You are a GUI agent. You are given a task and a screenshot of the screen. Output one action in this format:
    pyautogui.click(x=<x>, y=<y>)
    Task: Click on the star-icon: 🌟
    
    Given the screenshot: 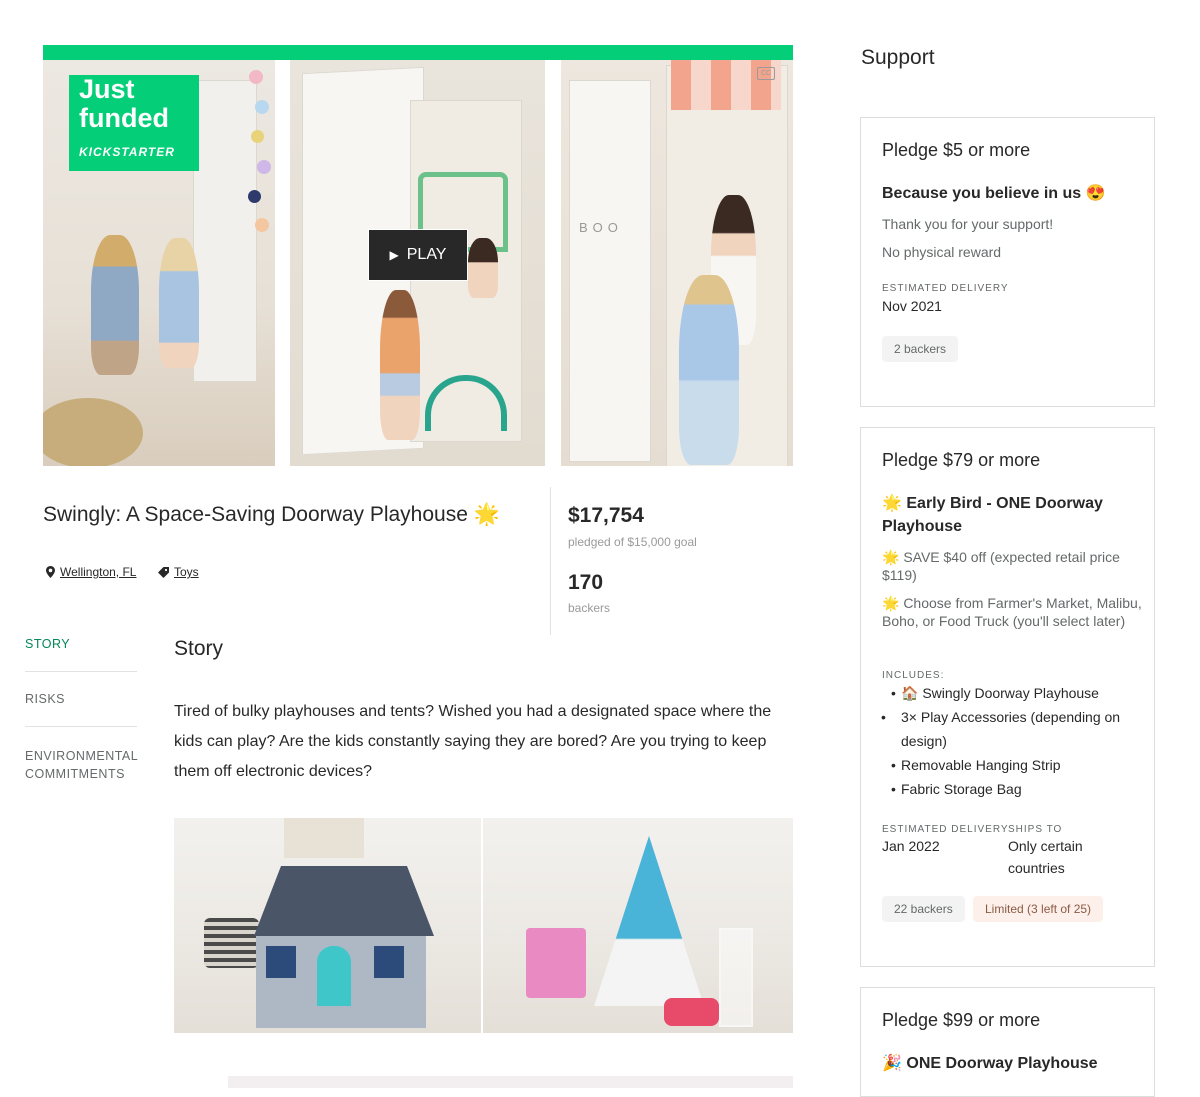 What is the action you would take?
    pyautogui.click(x=486, y=514)
    